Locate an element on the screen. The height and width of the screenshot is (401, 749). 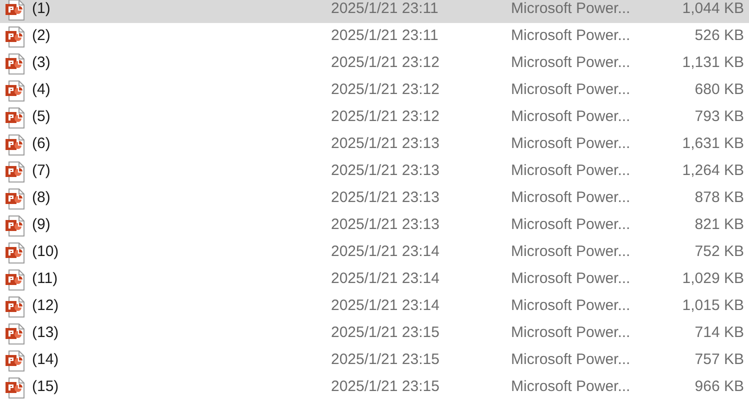
file-size: 878 KB is located at coordinates (719, 198).